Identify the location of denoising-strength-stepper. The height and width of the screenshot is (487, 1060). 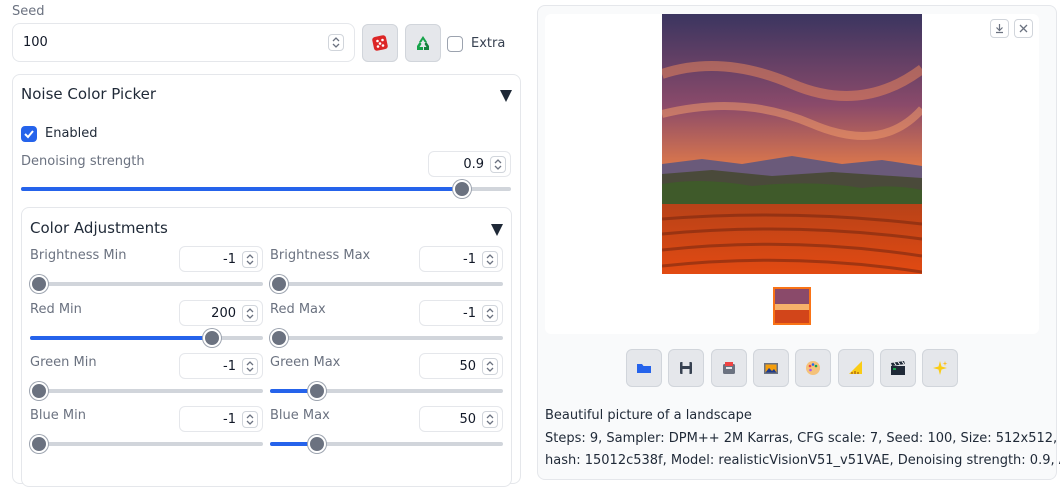
(498, 164).